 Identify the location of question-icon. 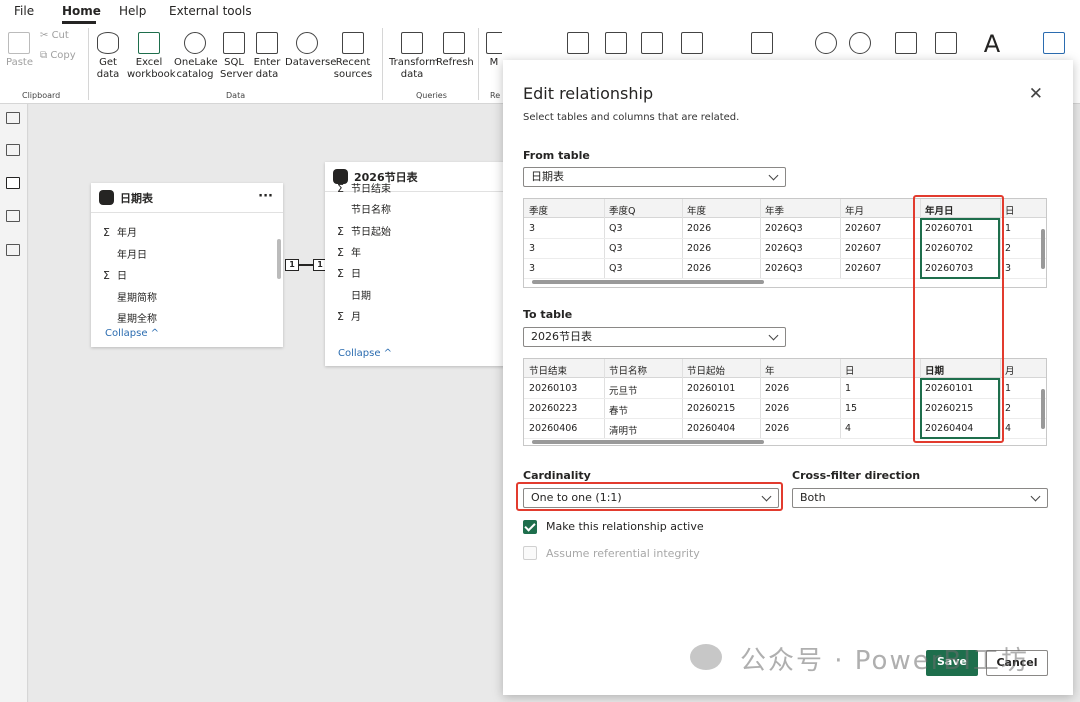
(762, 43).